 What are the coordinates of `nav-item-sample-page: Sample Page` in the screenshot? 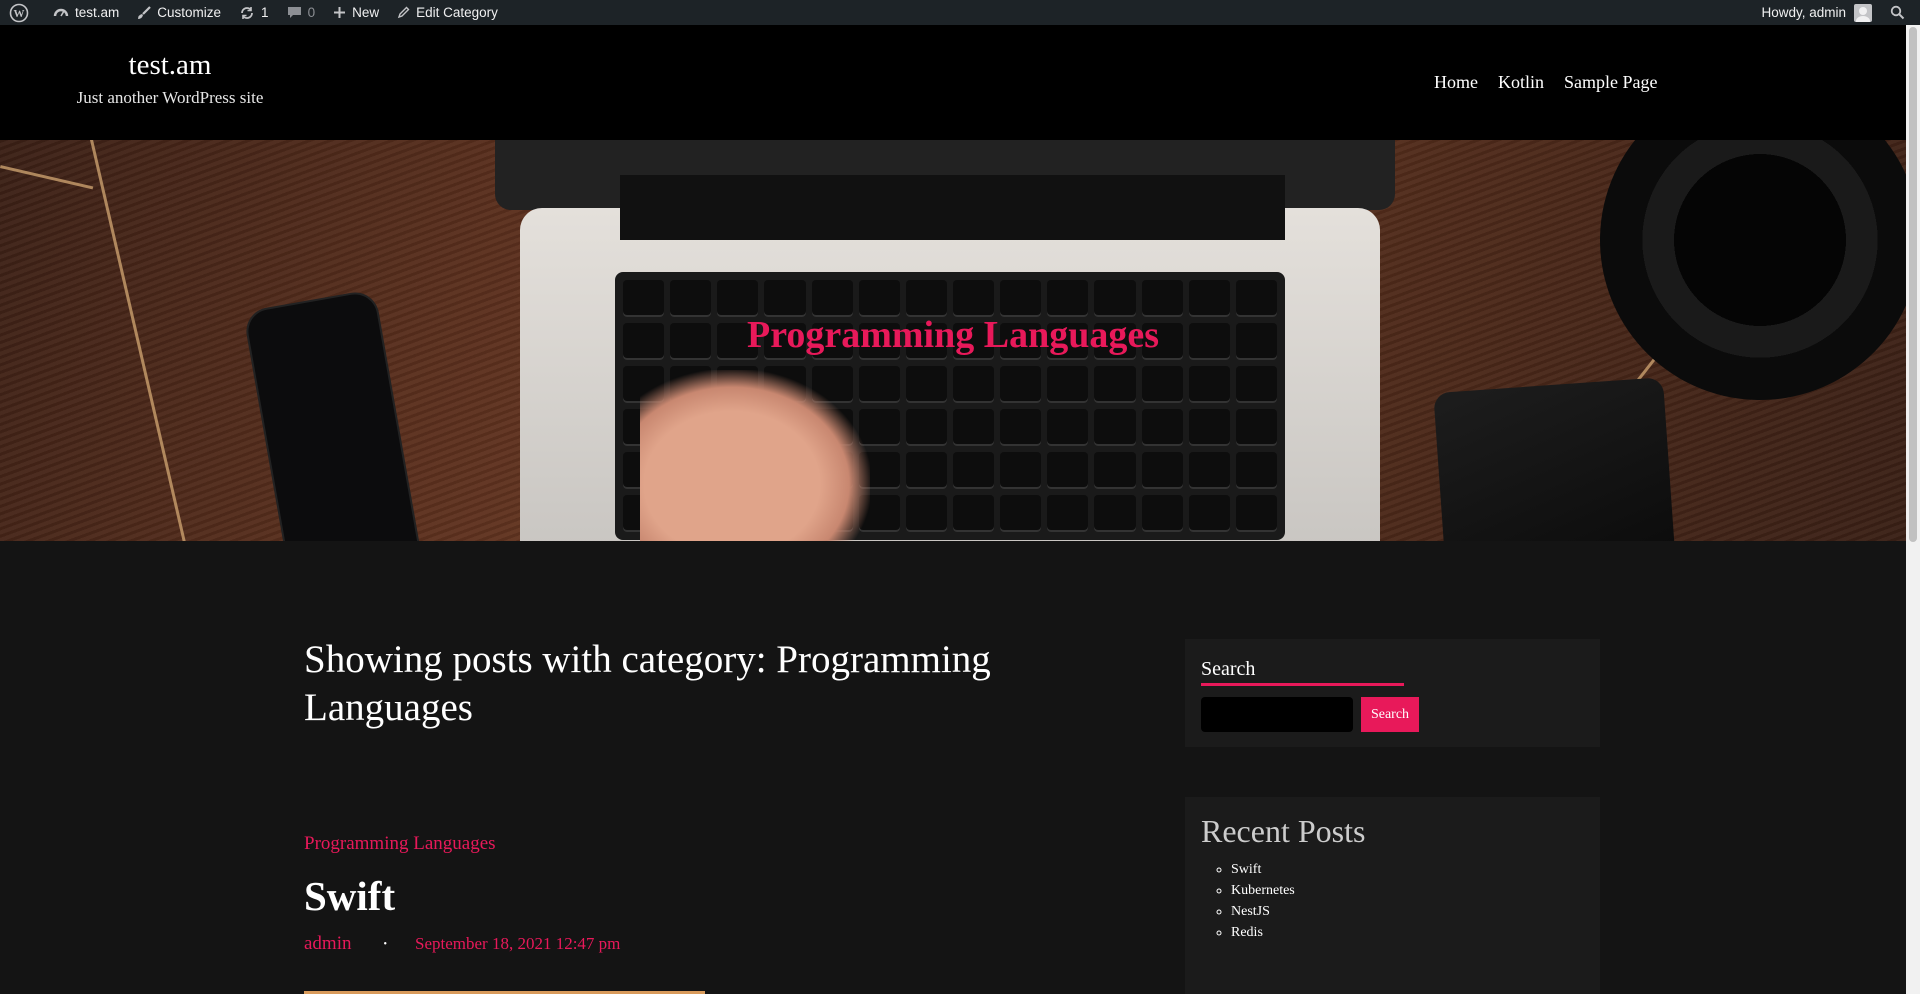 It's located at (1610, 82).